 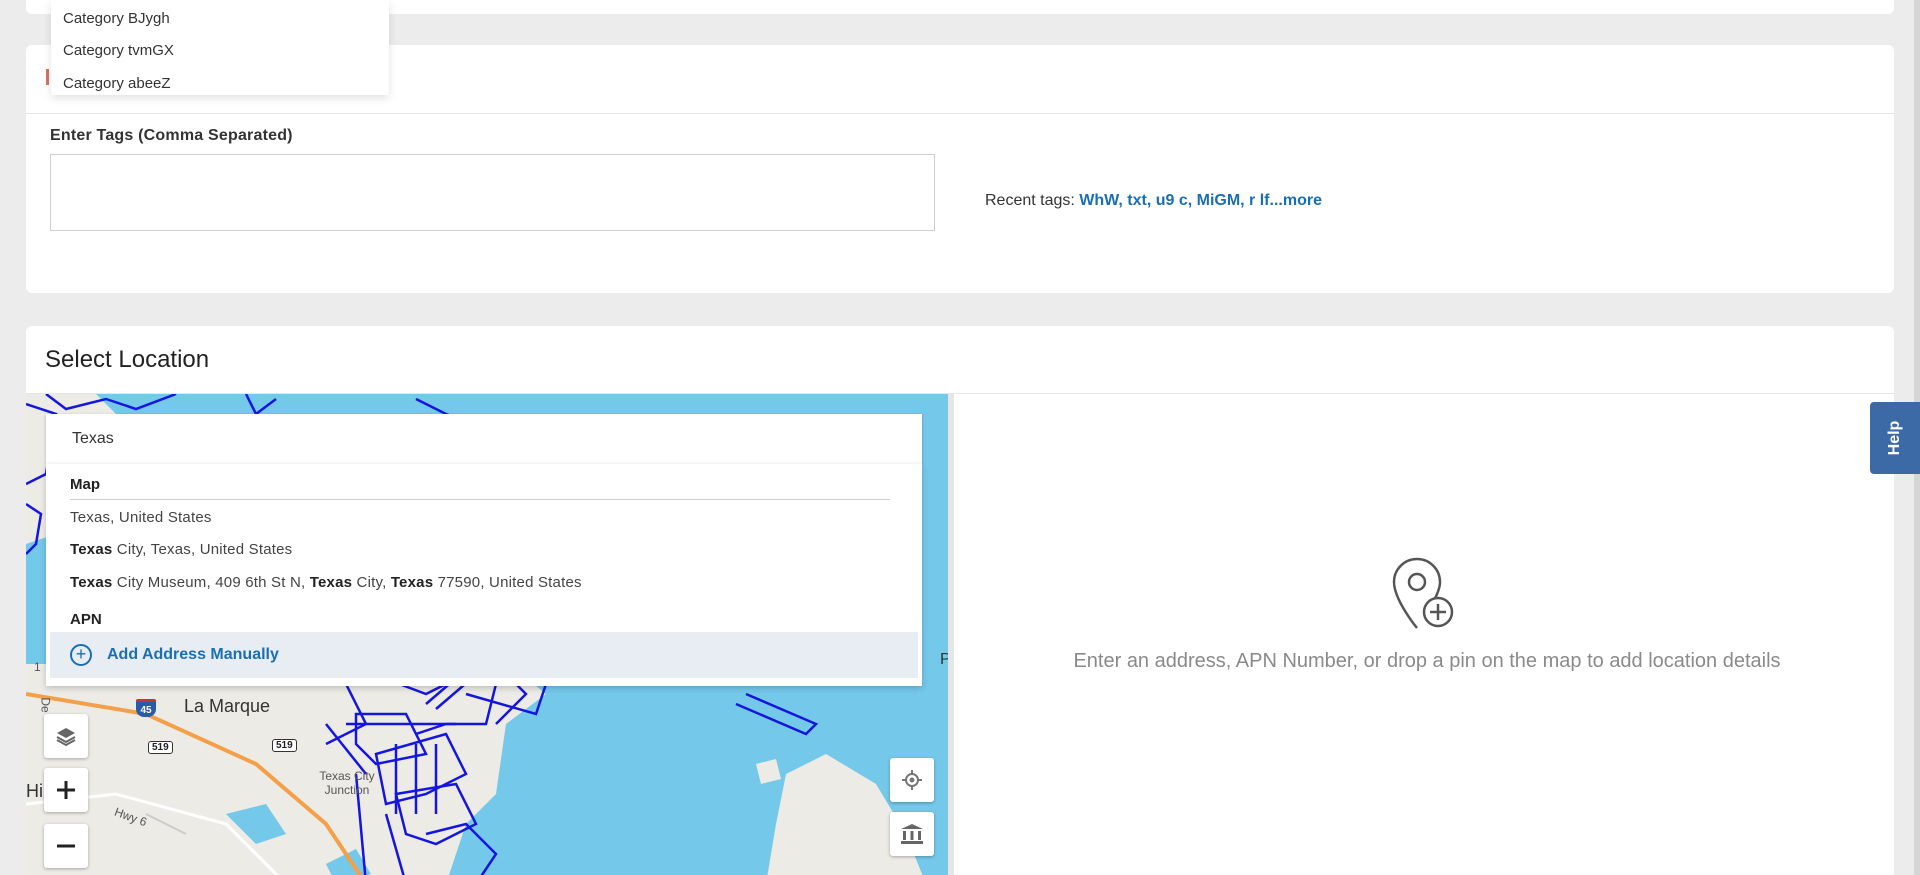 I want to click on suggestions-section-map: Map, so click(x=85, y=484).